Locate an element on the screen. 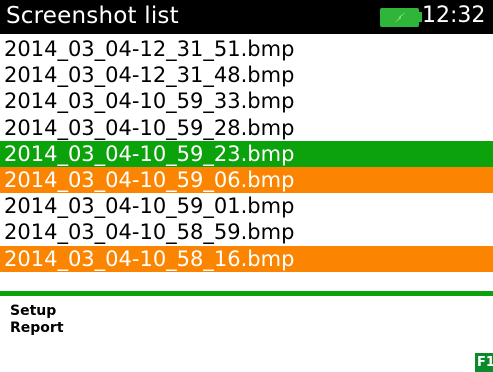  setup-menu-item: Setup is located at coordinates (37, 311).